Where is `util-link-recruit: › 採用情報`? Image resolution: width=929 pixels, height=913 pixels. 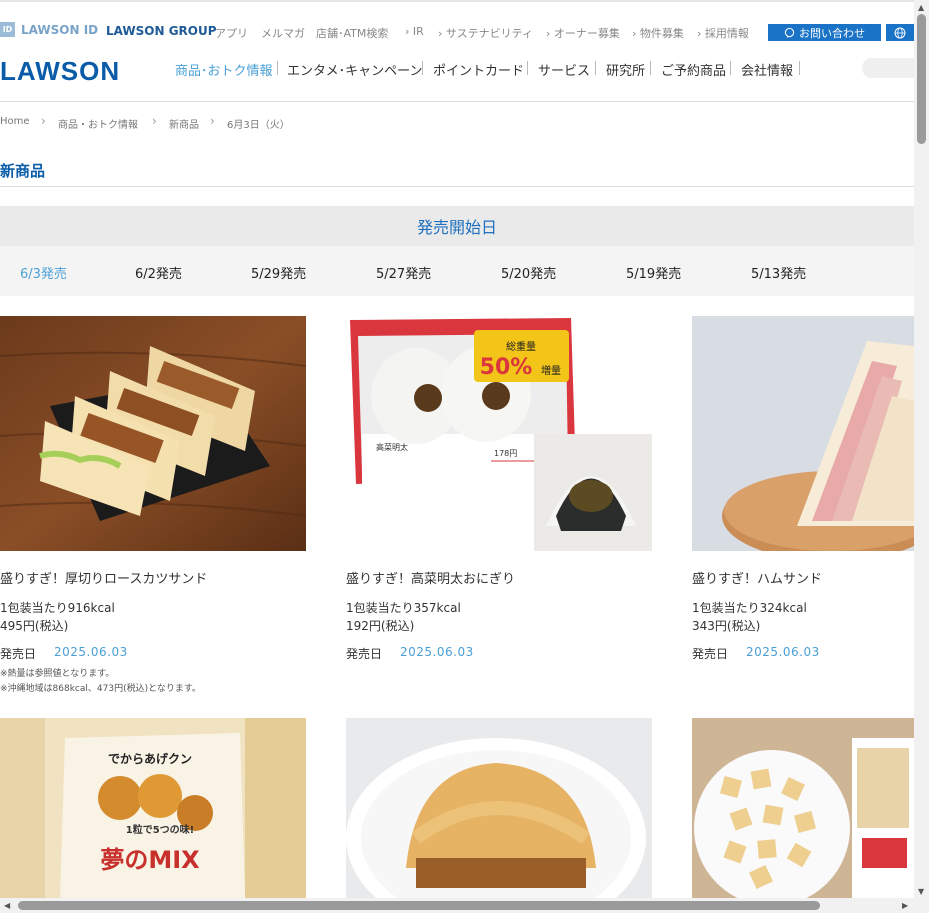 util-link-recruit: › 採用情報 is located at coordinates (723, 33).